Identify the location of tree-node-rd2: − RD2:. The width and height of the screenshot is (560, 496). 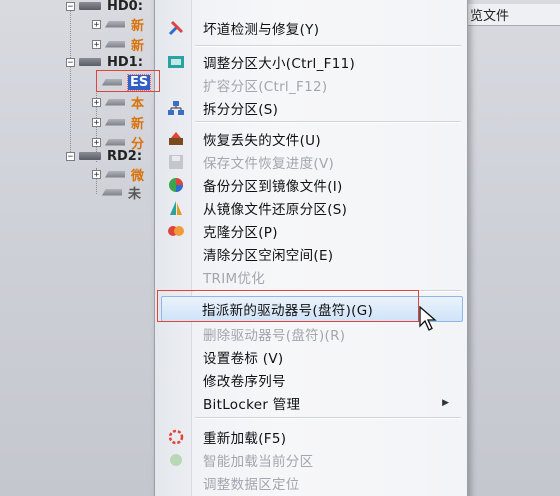
(104, 156).